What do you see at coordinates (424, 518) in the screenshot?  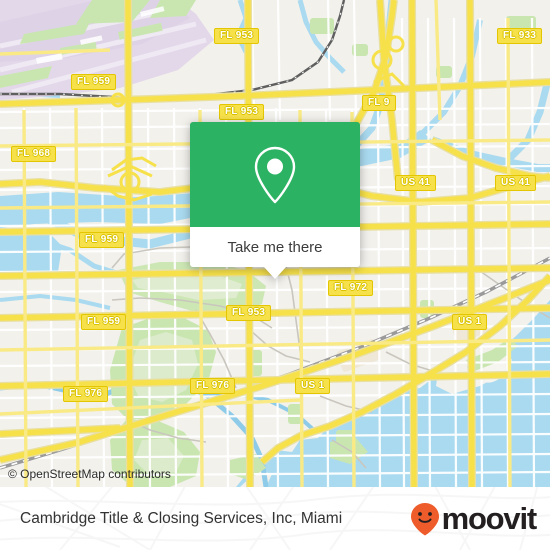 I see `moovit-pin-icon` at bounding box center [424, 518].